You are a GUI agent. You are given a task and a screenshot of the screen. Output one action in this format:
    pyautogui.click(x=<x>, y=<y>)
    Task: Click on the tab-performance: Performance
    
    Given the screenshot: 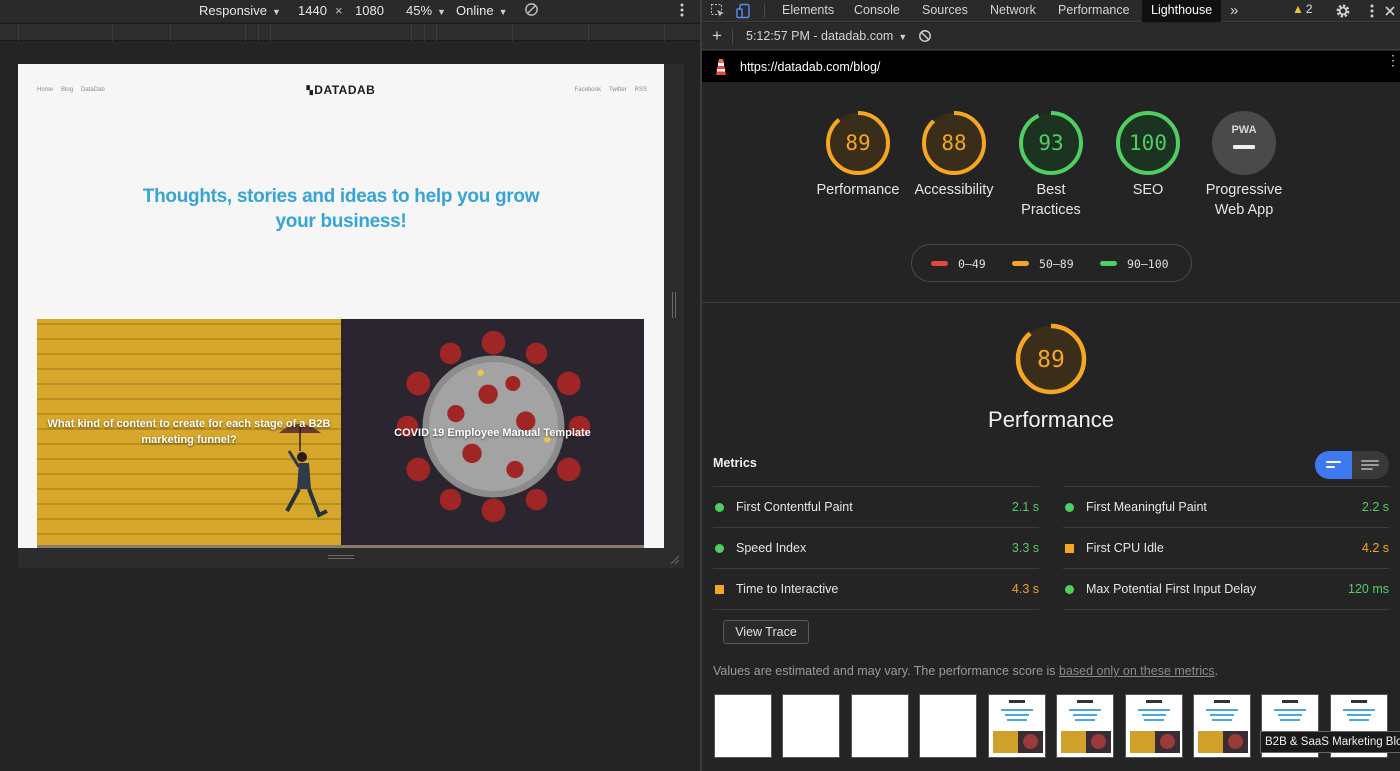 What is the action you would take?
    pyautogui.click(x=1094, y=11)
    